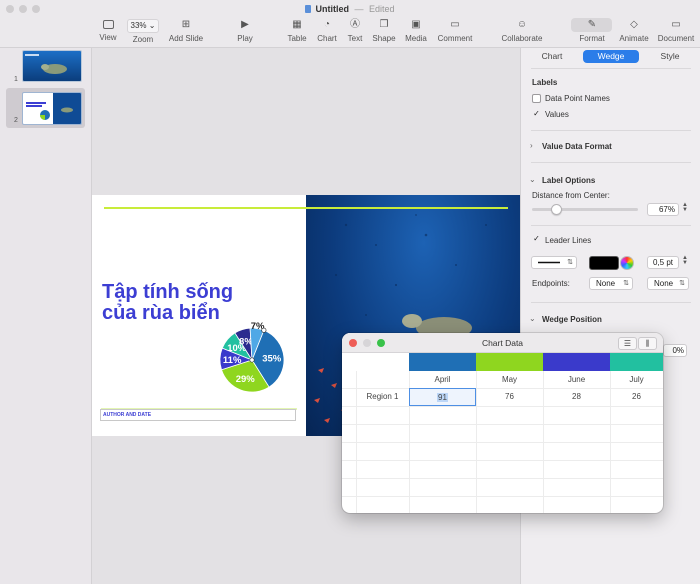  I want to click on column-color-may, so click(509, 362).